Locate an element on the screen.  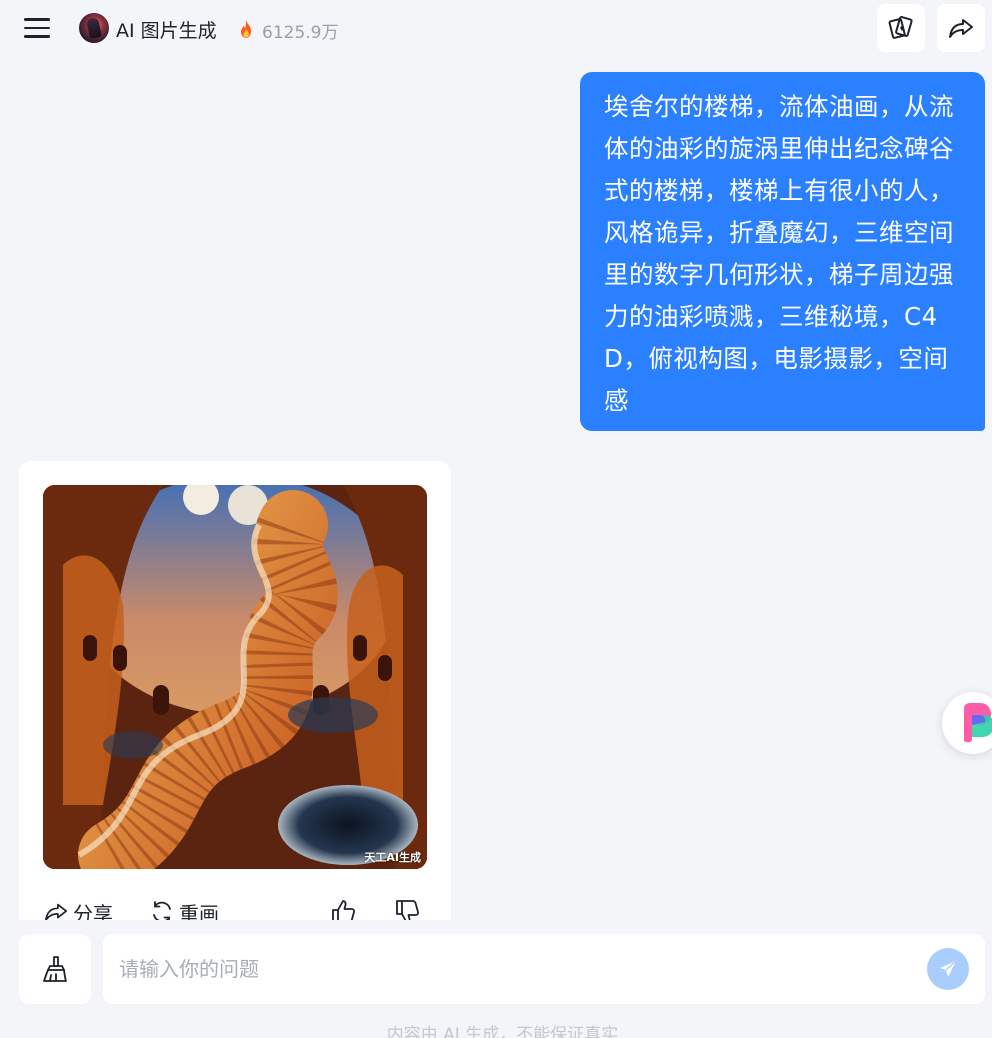
send-icon is located at coordinates (948, 968).